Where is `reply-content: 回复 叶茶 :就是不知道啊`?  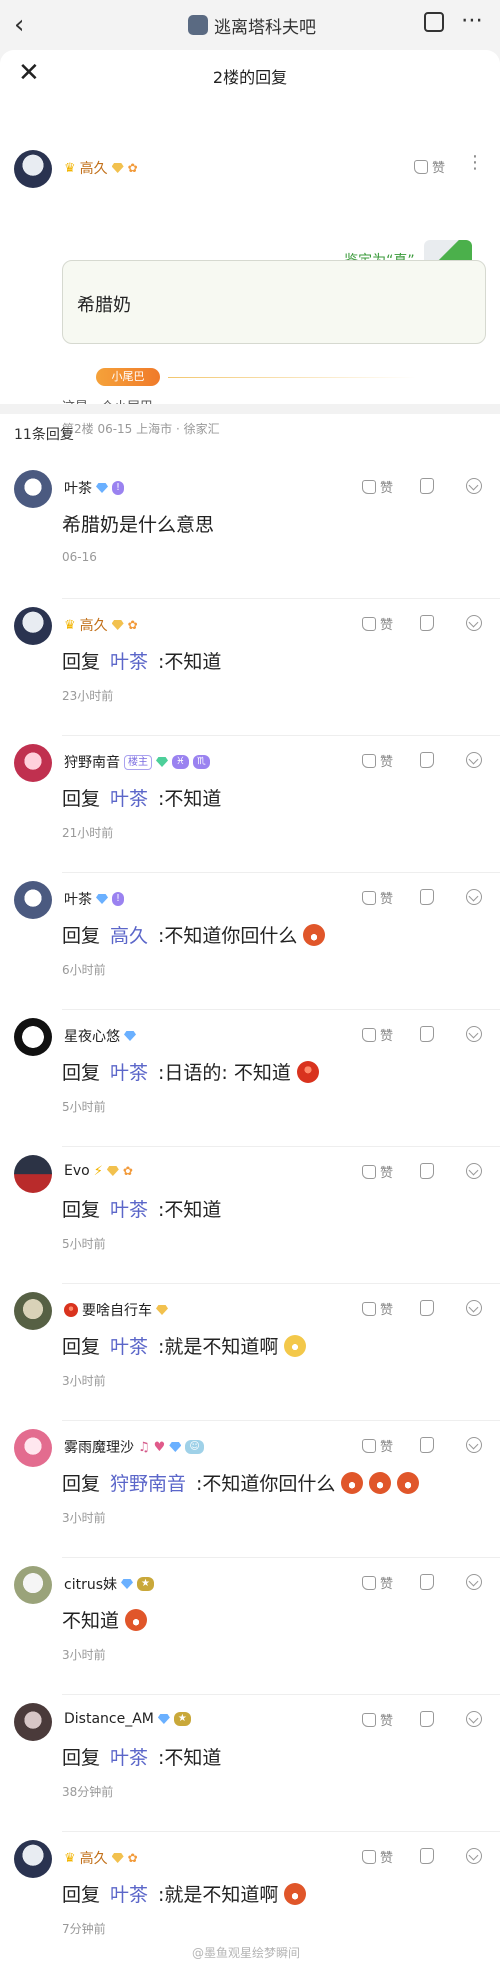 reply-content: 回复 叶茶 :就是不知道啊 is located at coordinates (184, 1893).